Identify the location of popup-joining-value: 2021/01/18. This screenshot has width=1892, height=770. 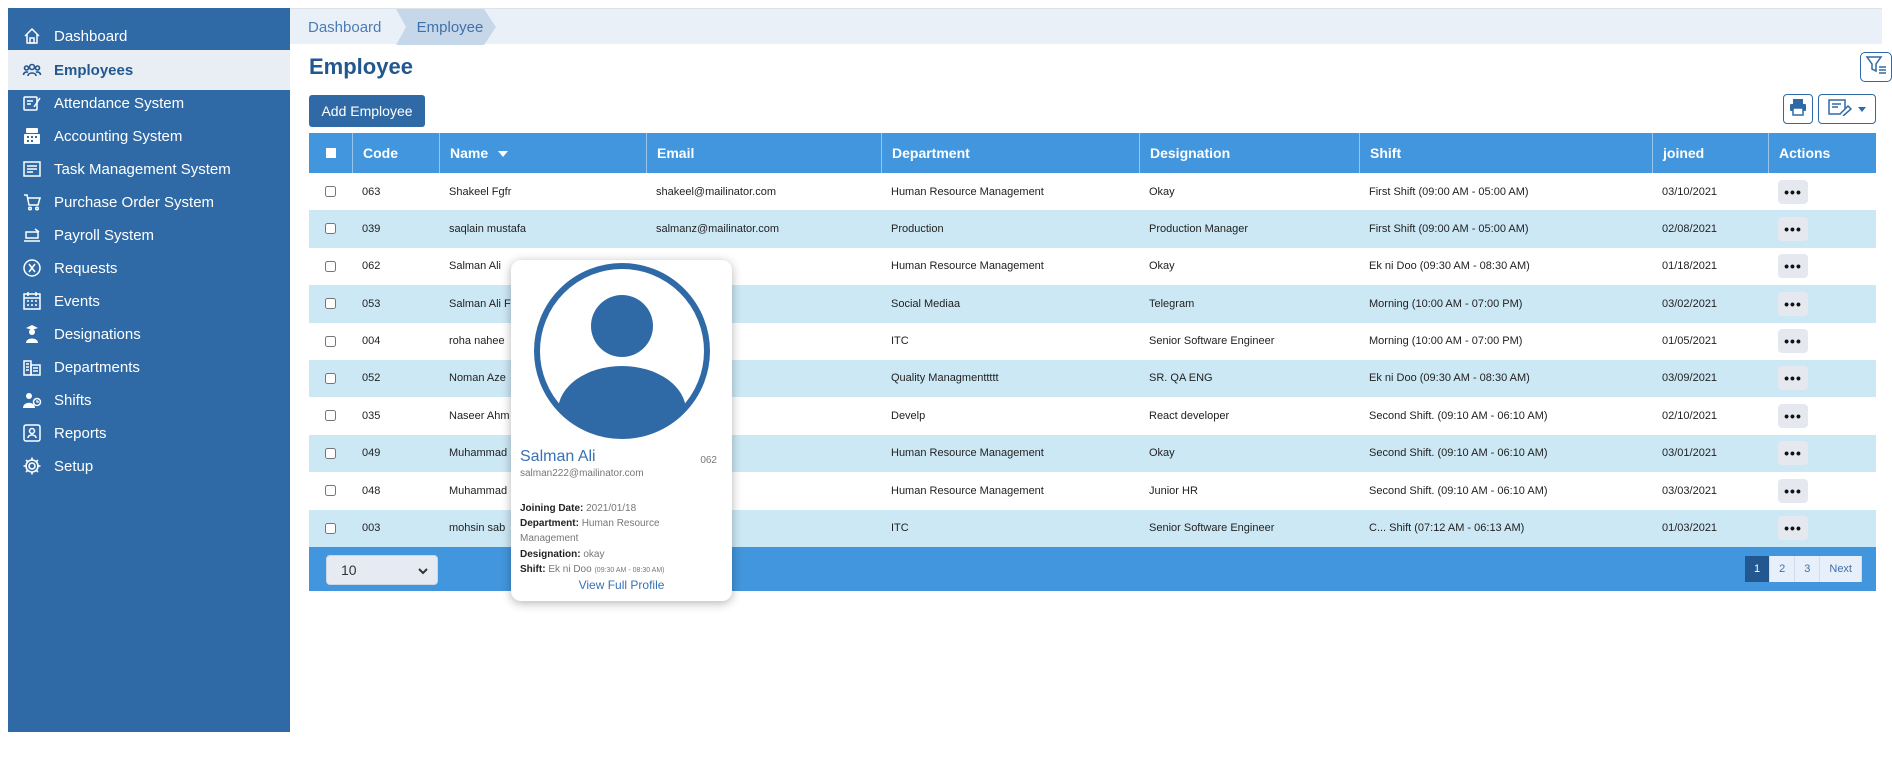
(611, 508).